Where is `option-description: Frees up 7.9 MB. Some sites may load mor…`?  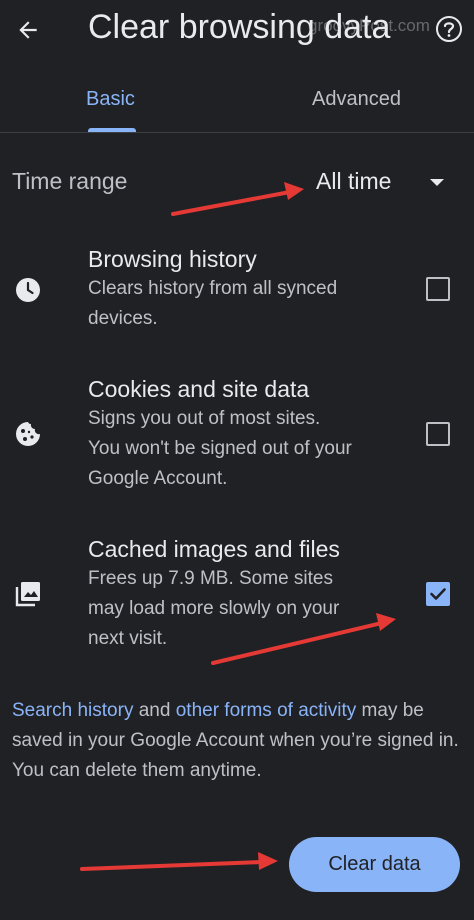
option-description: Frees up 7.9 MB. Some sites may load mor… is located at coordinates (238, 609).